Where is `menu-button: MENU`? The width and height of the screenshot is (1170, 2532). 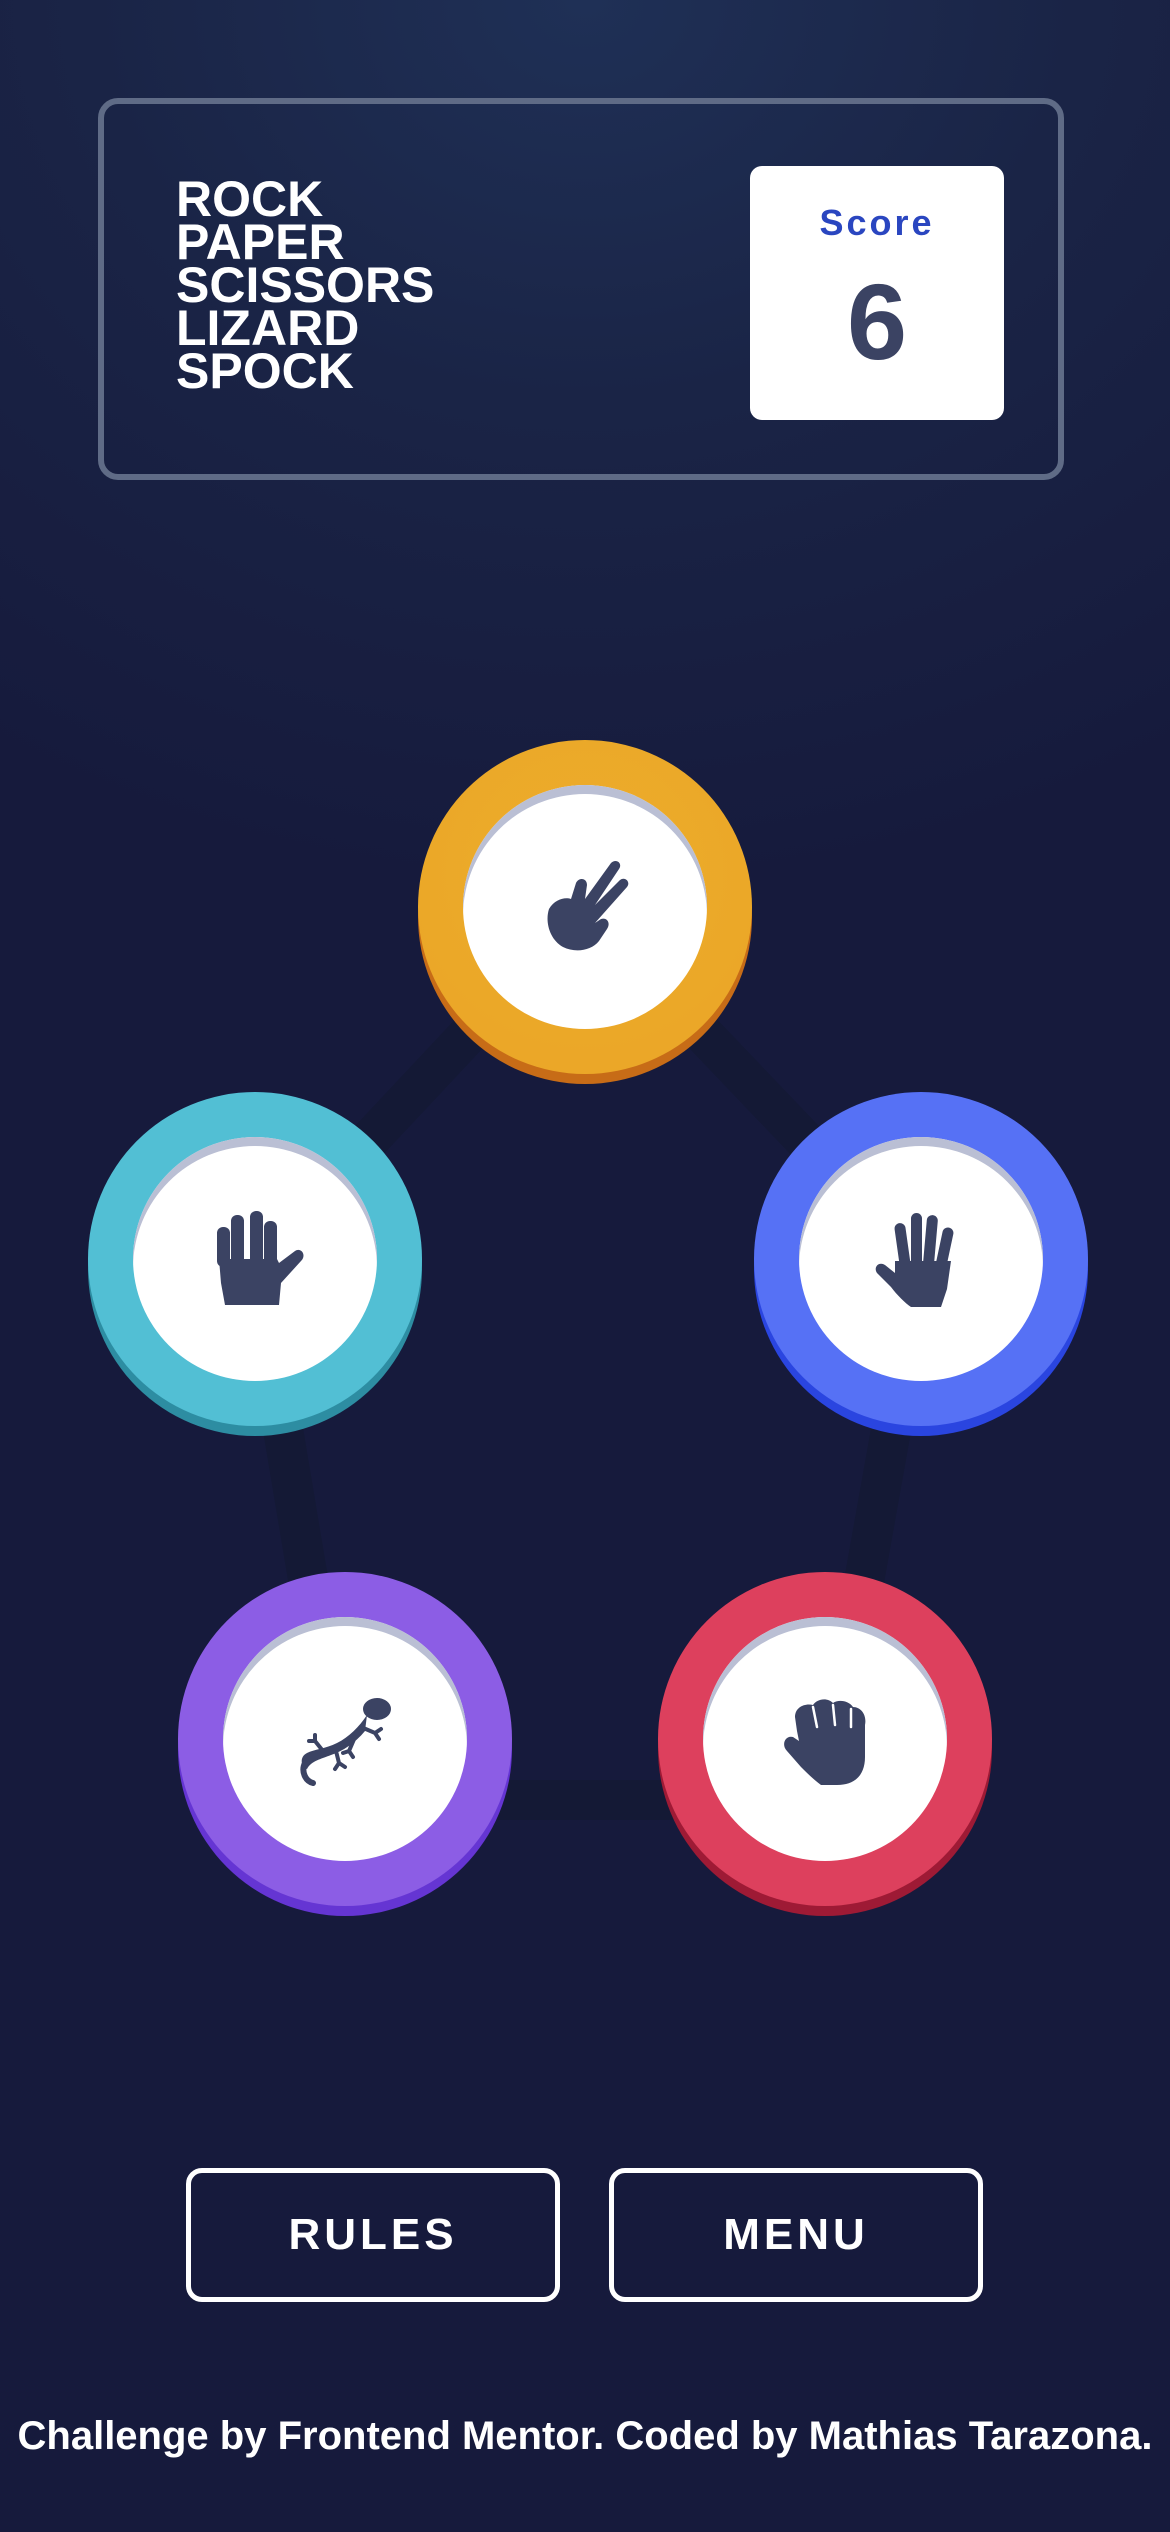
menu-button: MENU is located at coordinates (796, 2235).